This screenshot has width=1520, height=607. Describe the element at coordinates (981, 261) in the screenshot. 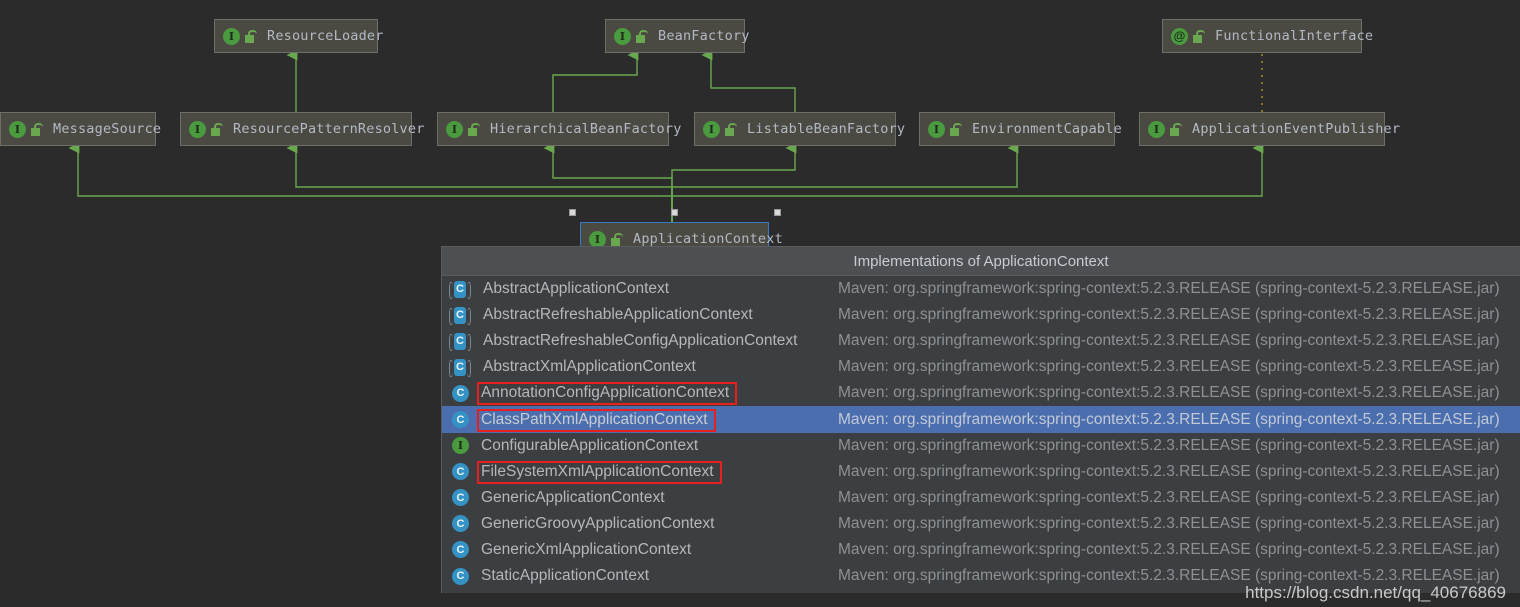

I see `popup-title: Implementations of ApplicationContext` at that location.